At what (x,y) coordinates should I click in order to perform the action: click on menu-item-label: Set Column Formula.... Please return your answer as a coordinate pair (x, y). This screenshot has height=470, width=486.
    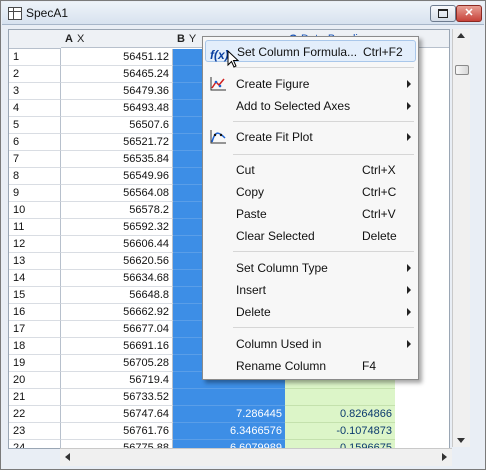
    Looking at the image, I should click on (297, 52).